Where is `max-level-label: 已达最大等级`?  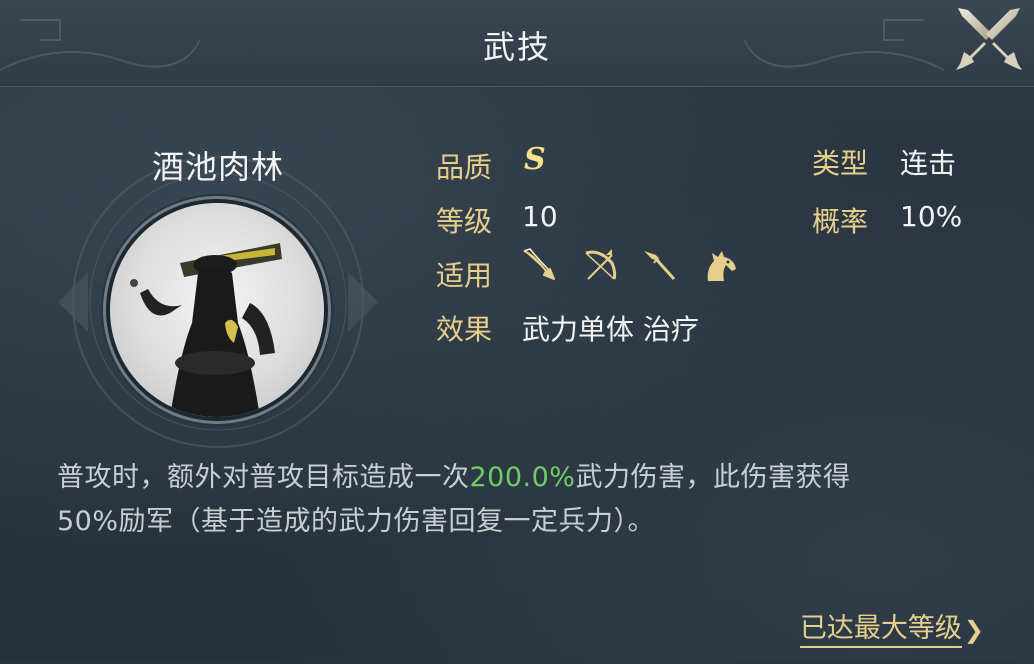
max-level-label: 已达最大等级 is located at coordinates (880, 630).